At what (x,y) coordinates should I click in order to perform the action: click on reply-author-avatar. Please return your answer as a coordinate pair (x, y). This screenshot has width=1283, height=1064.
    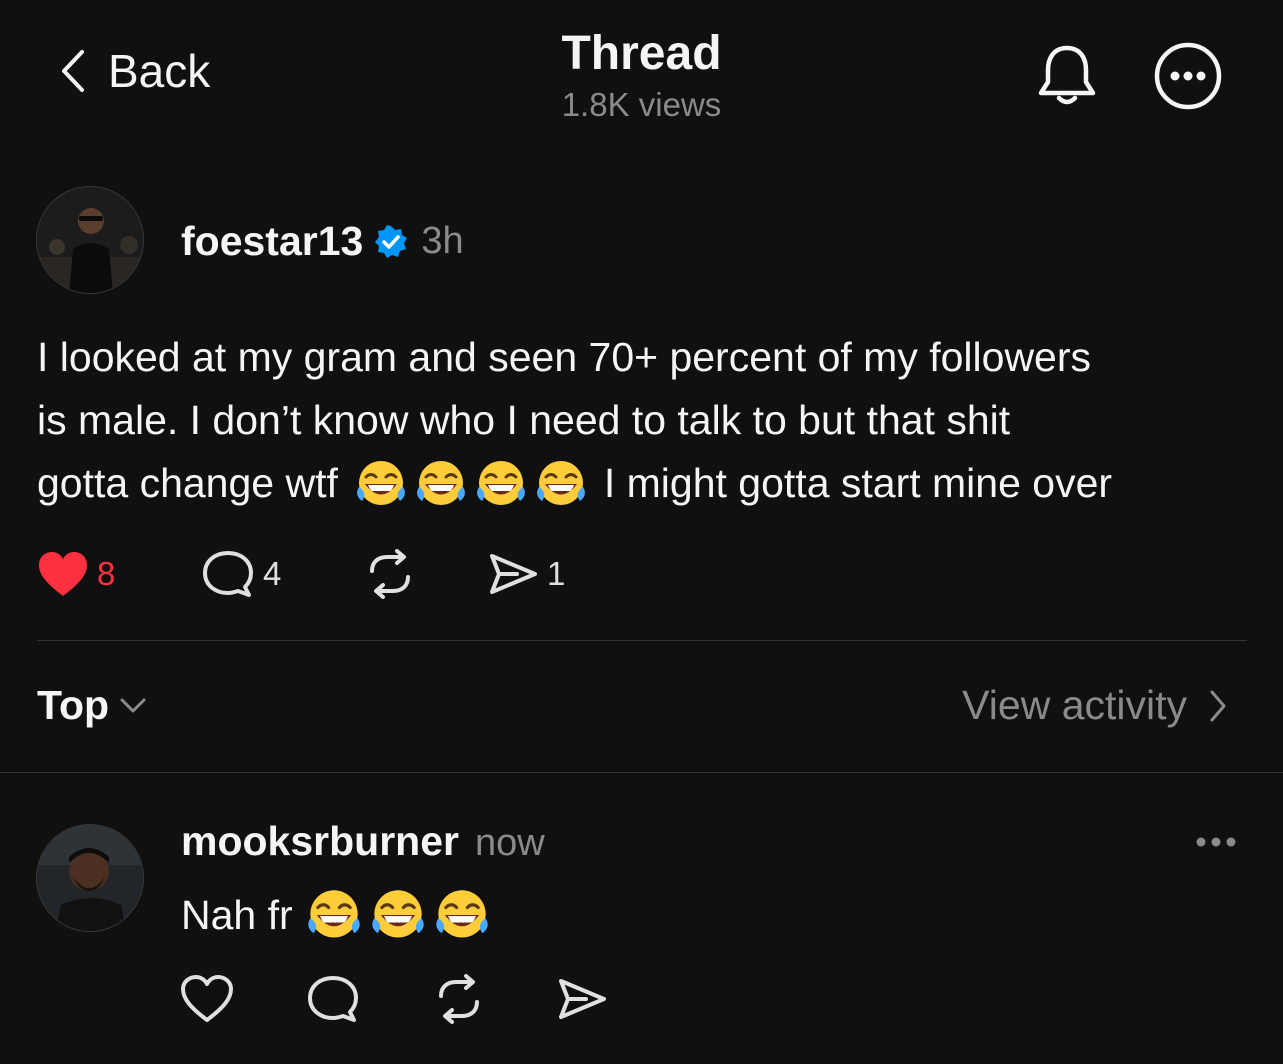
    Looking at the image, I should click on (90, 878).